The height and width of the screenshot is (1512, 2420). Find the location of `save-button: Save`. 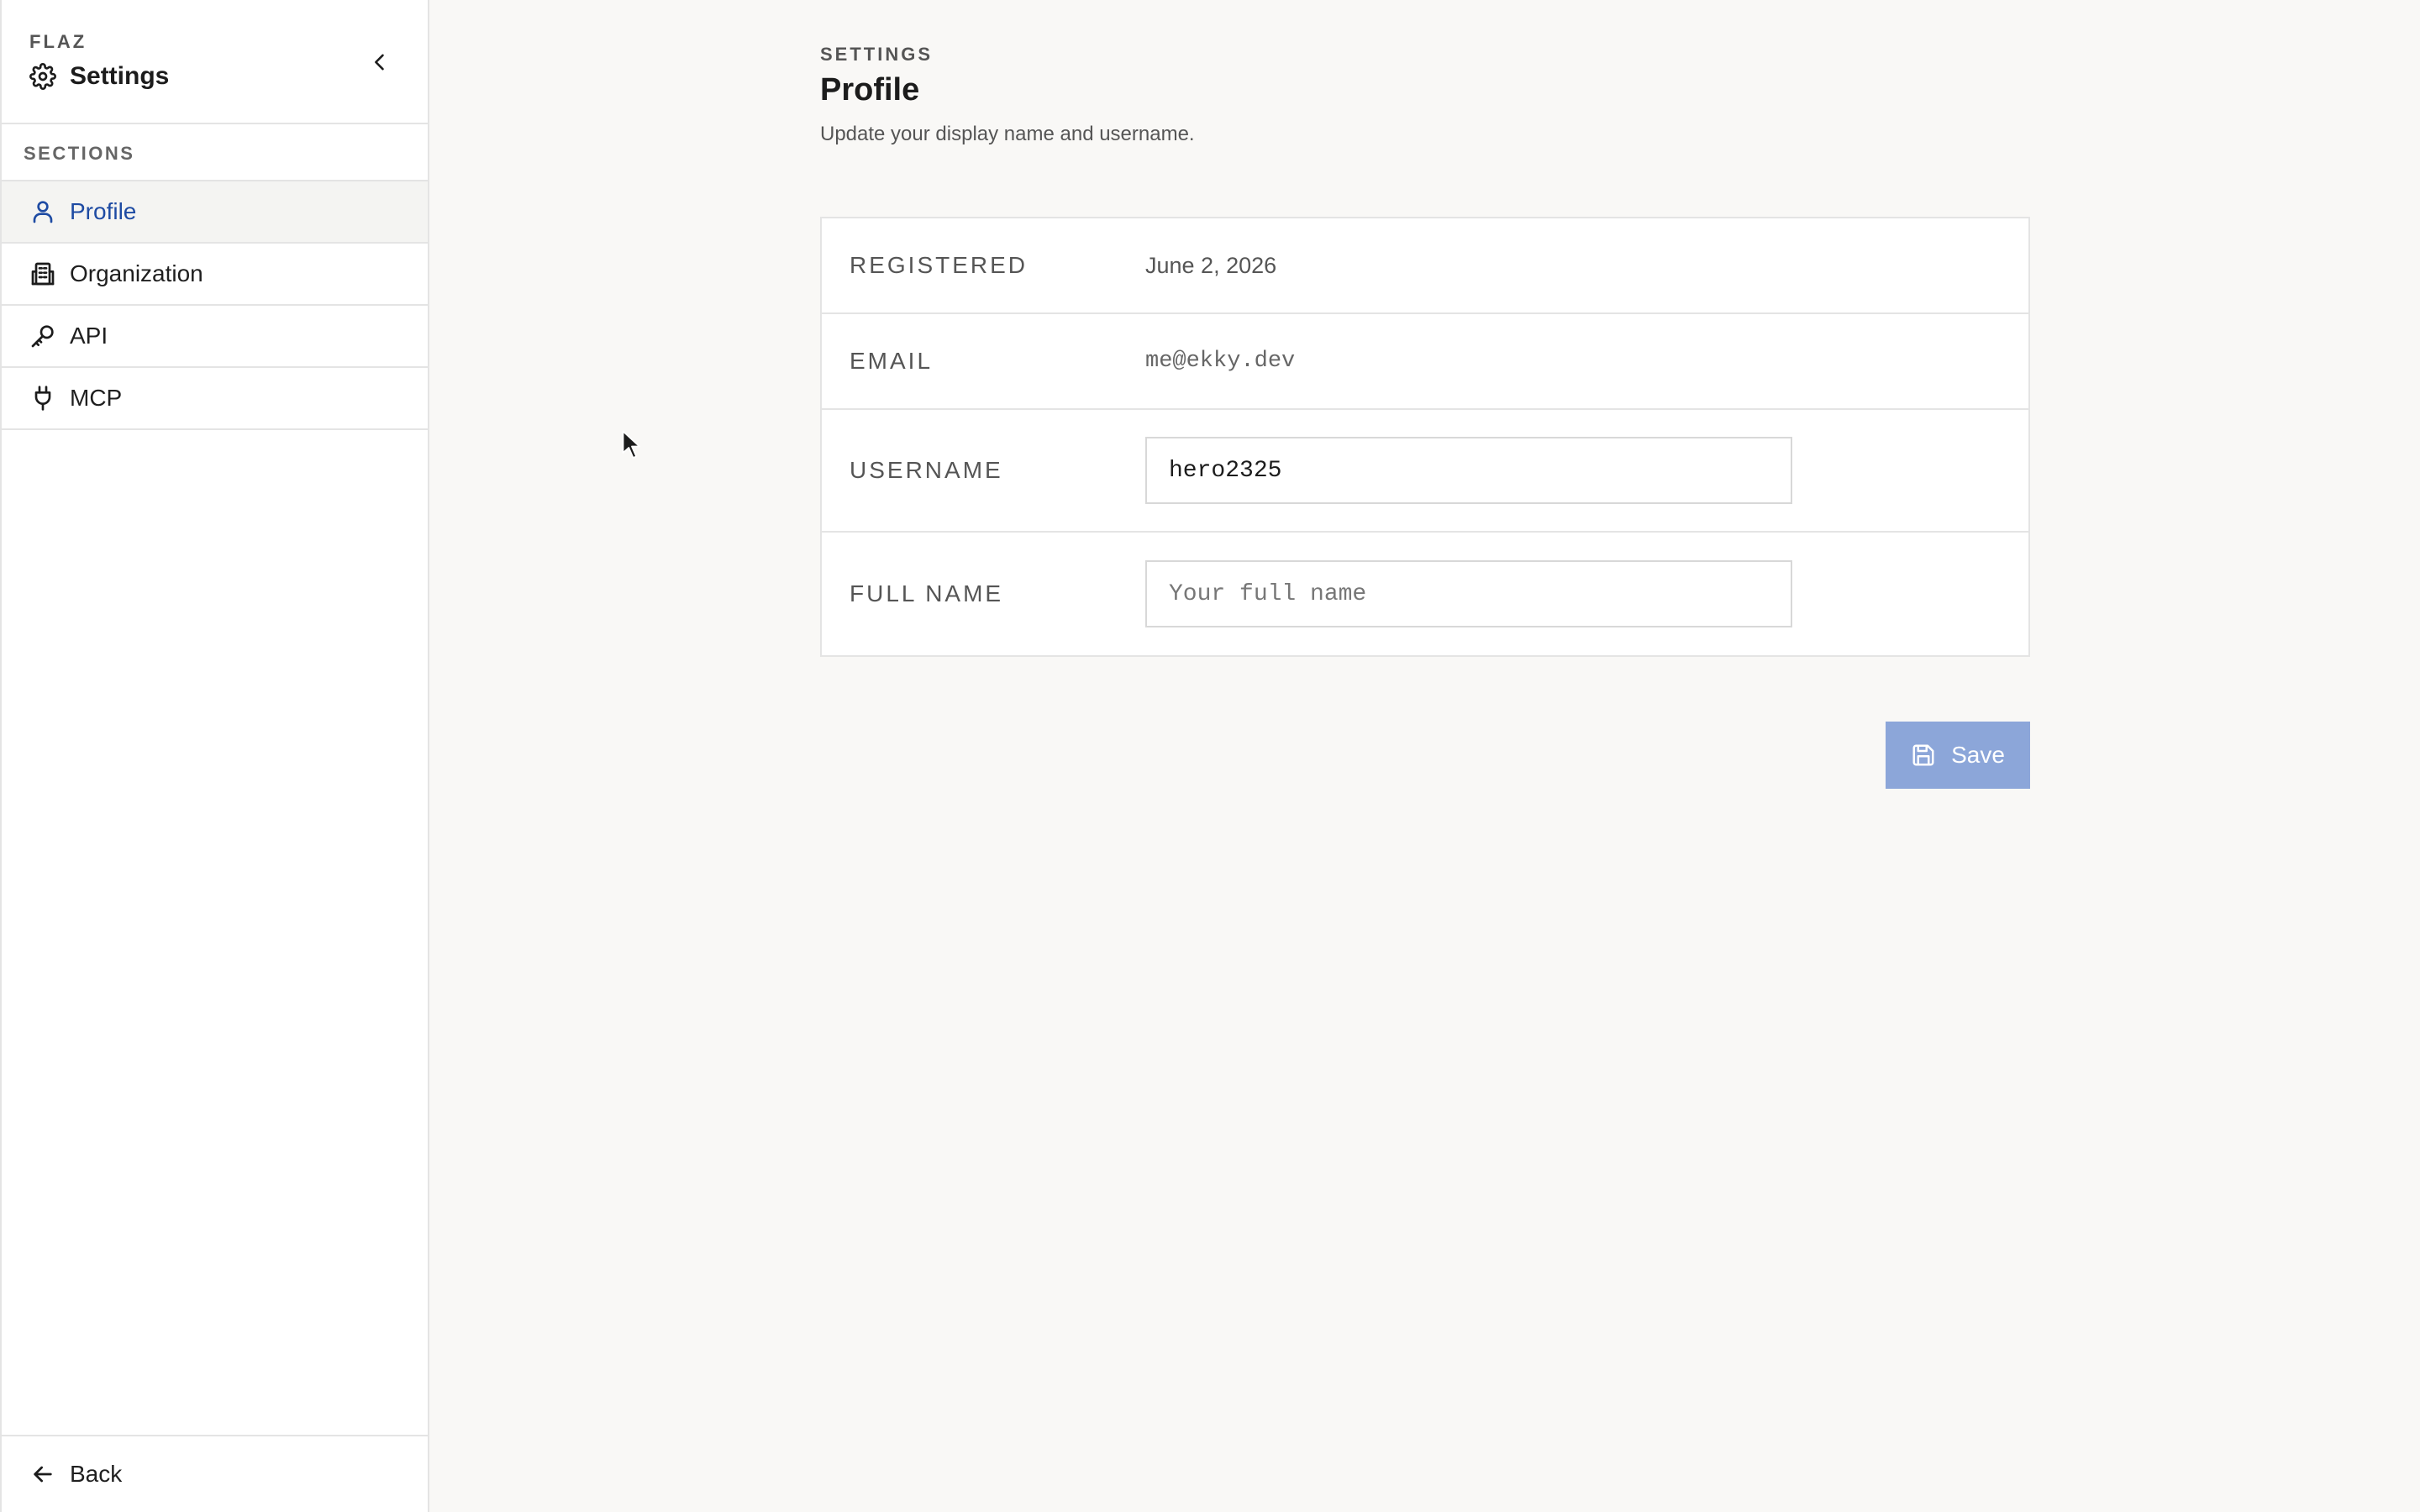

save-button: Save is located at coordinates (1958, 755).